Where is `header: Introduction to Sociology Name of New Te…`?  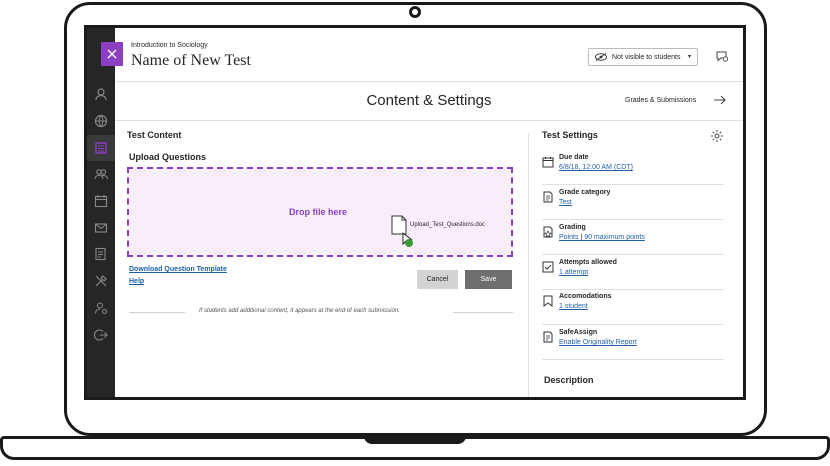 header: Introduction to Sociology Name of New Te… is located at coordinates (422, 55).